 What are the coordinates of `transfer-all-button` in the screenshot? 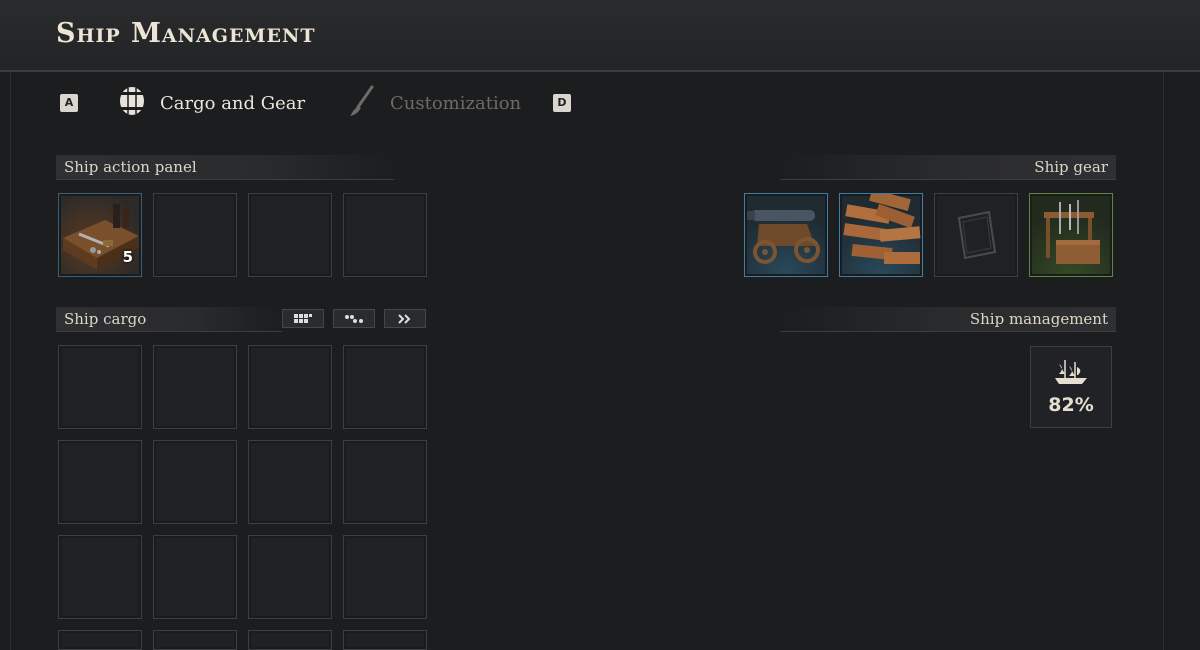 It's located at (405, 318).